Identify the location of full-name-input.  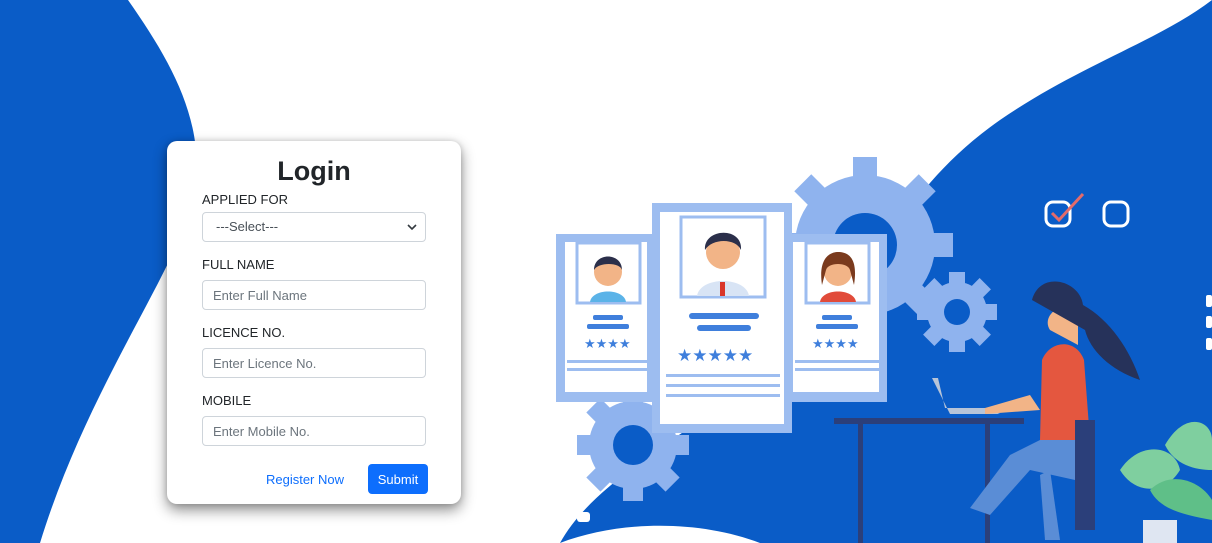
(314, 295).